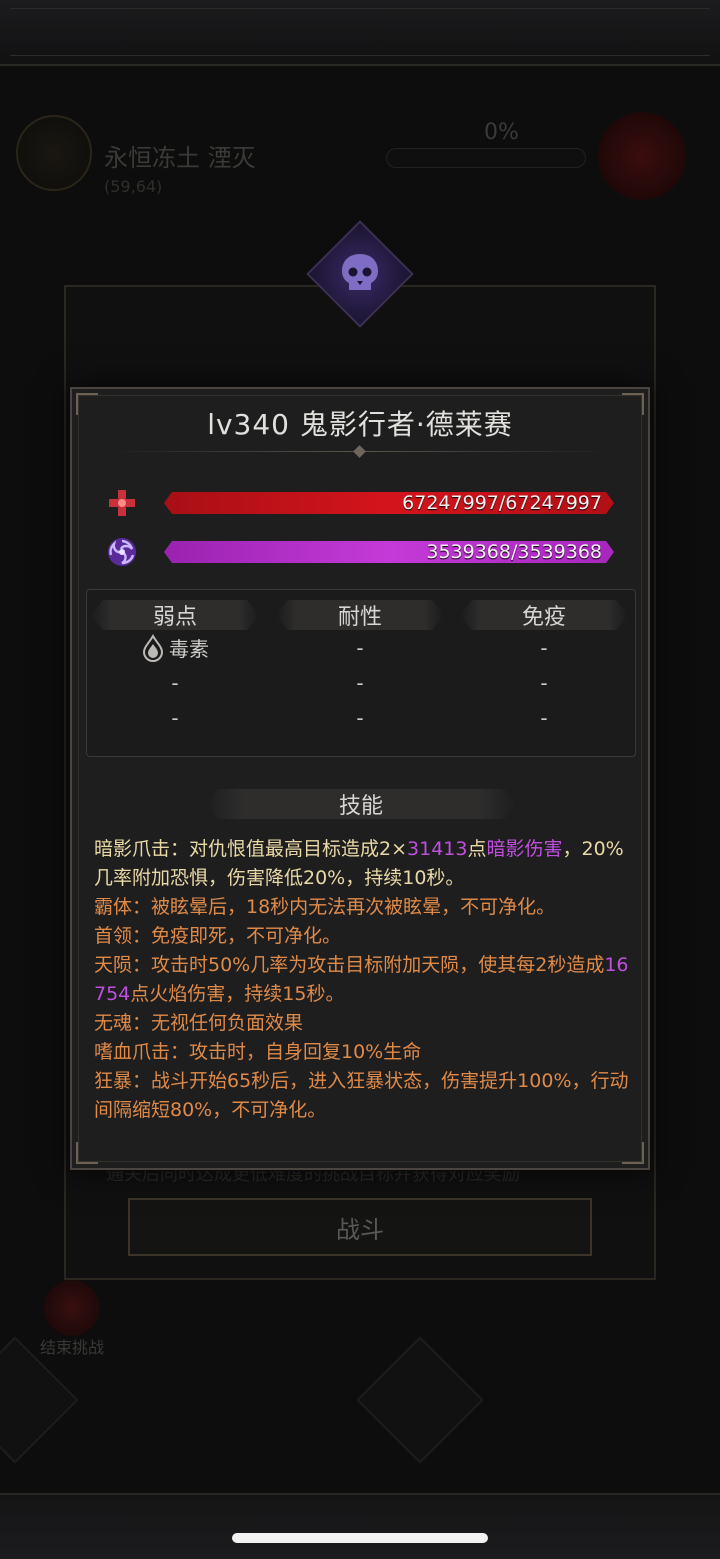 The height and width of the screenshot is (1559, 720). I want to click on weakness-header: 弱点, so click(175, 615).